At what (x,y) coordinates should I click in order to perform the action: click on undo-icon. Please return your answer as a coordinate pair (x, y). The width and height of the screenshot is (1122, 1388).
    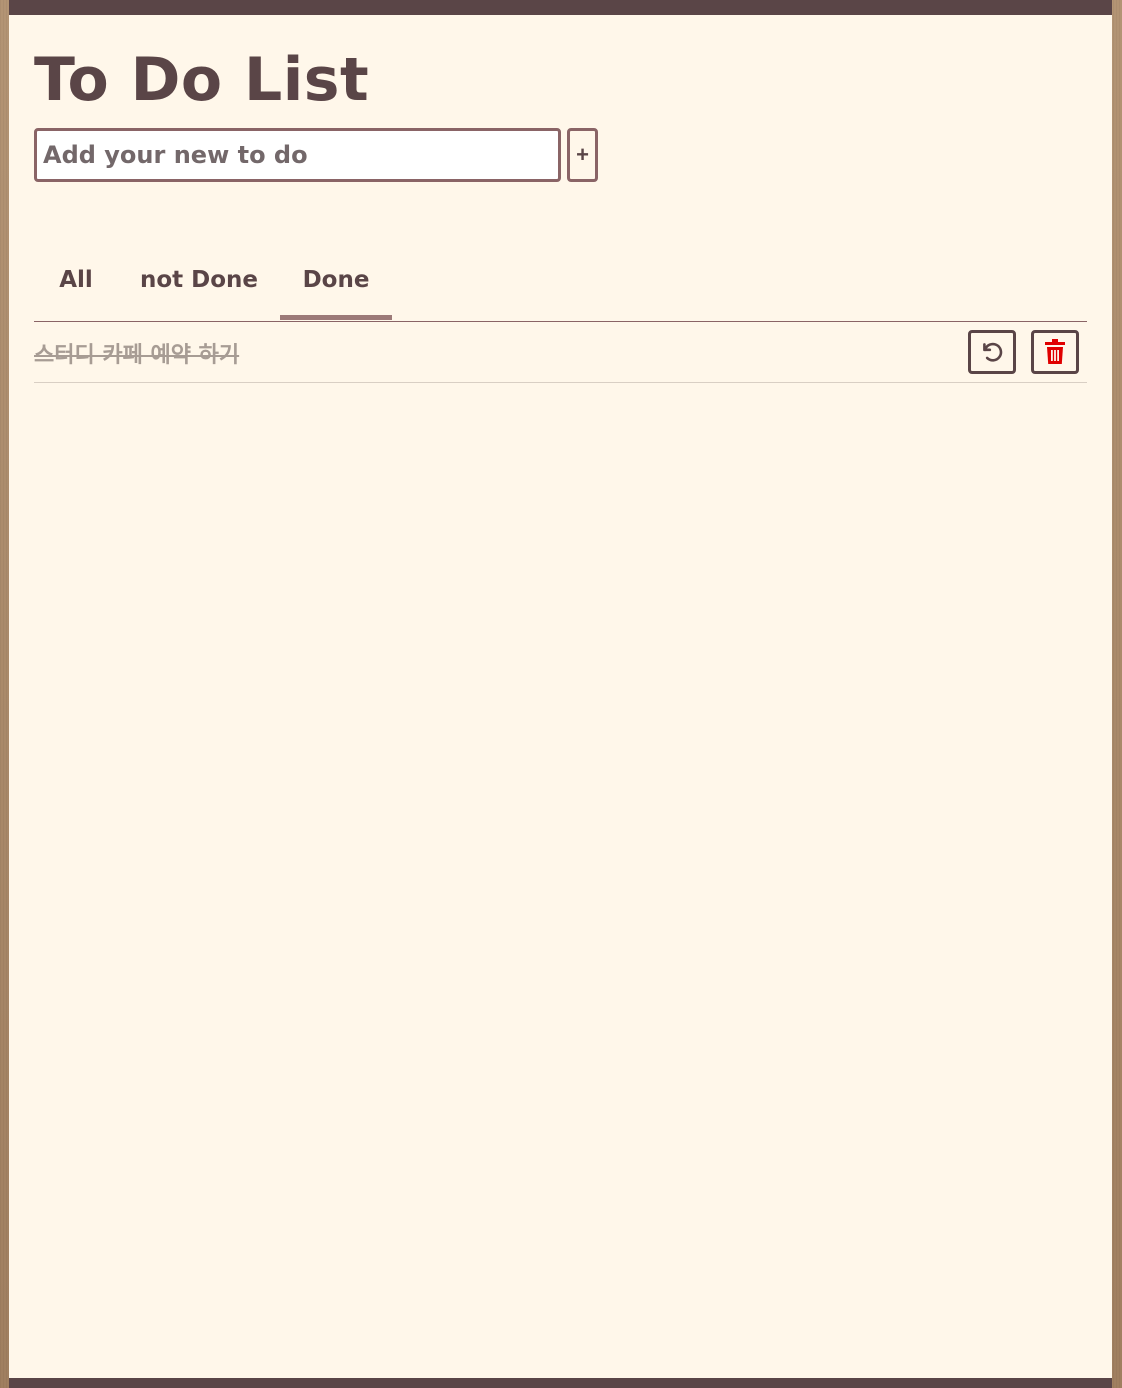
    Looking at the image, I should click on (993, 352).